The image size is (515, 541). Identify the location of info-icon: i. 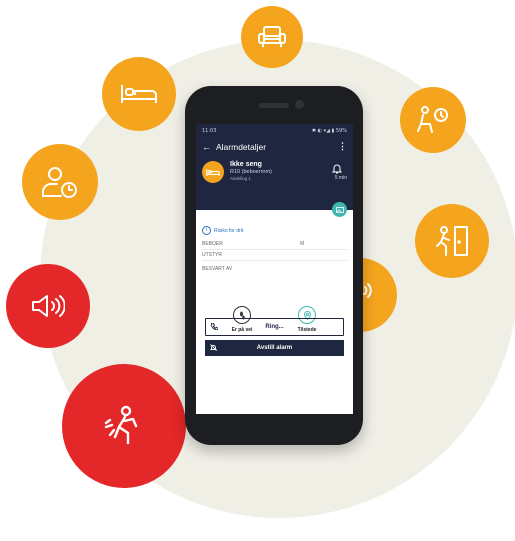
(206, 230).